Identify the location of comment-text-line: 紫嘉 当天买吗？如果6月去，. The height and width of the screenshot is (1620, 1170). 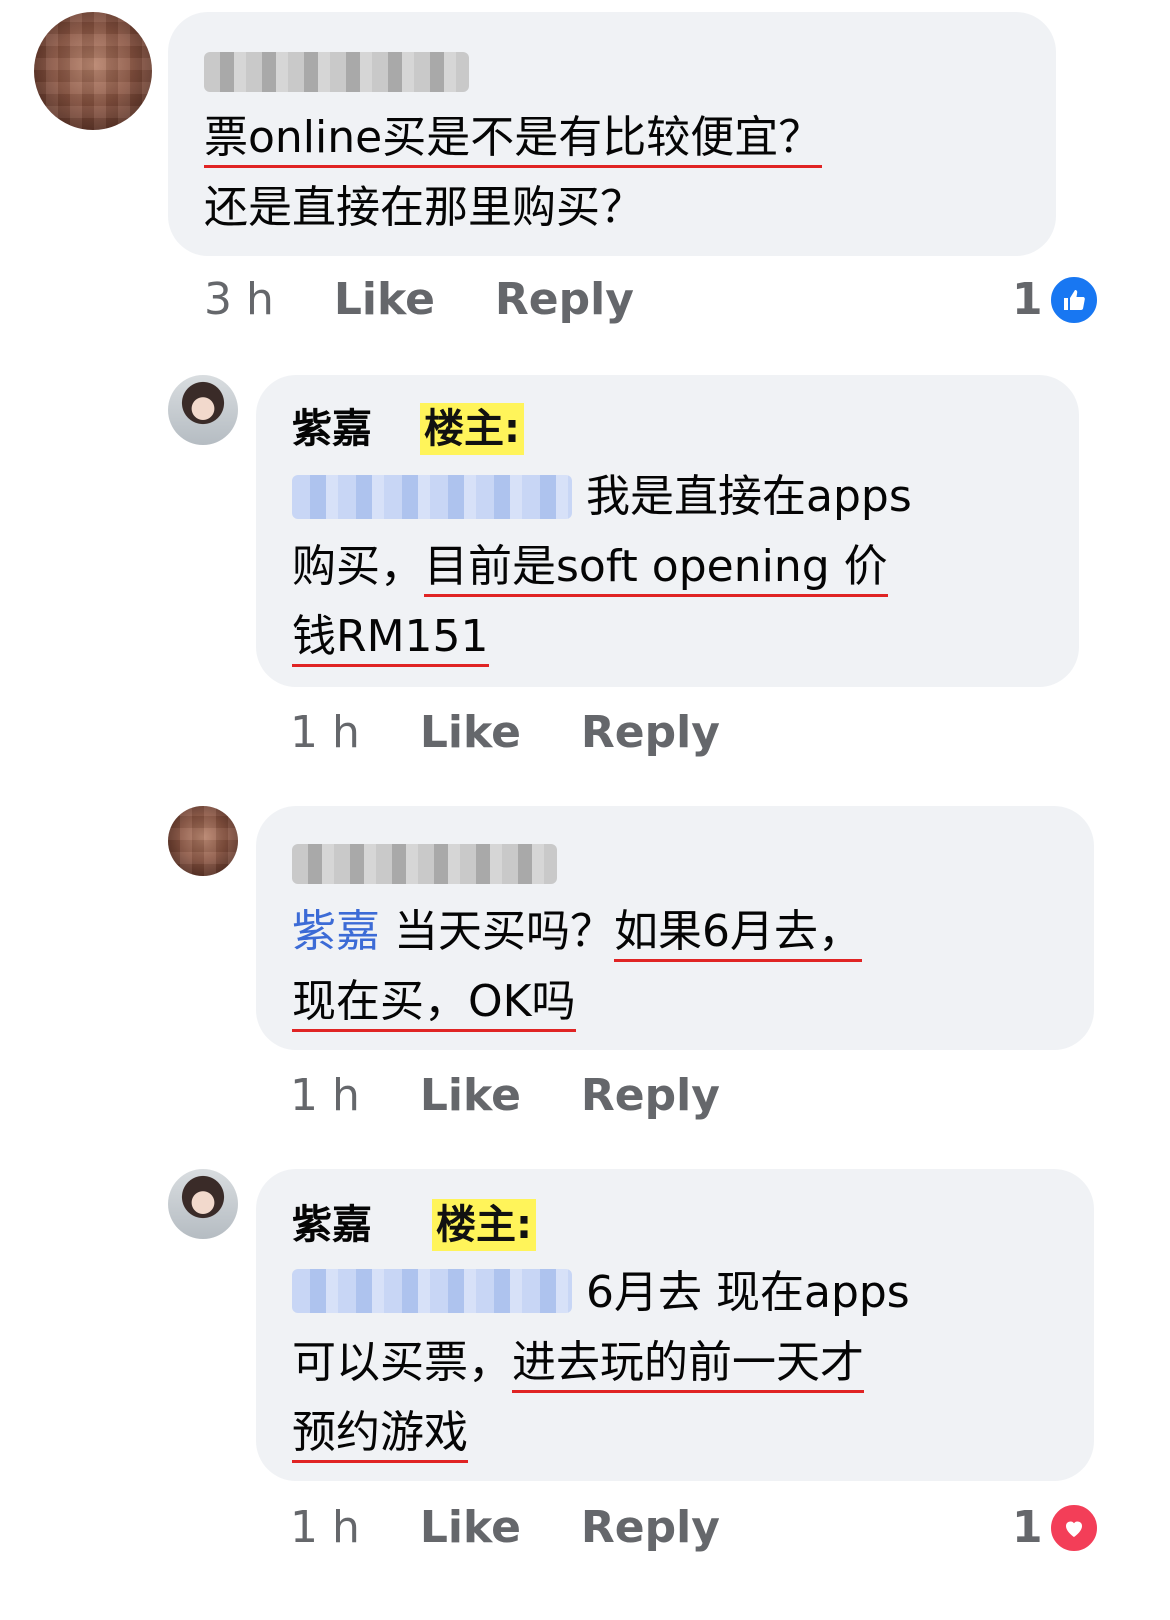
(577, 932).